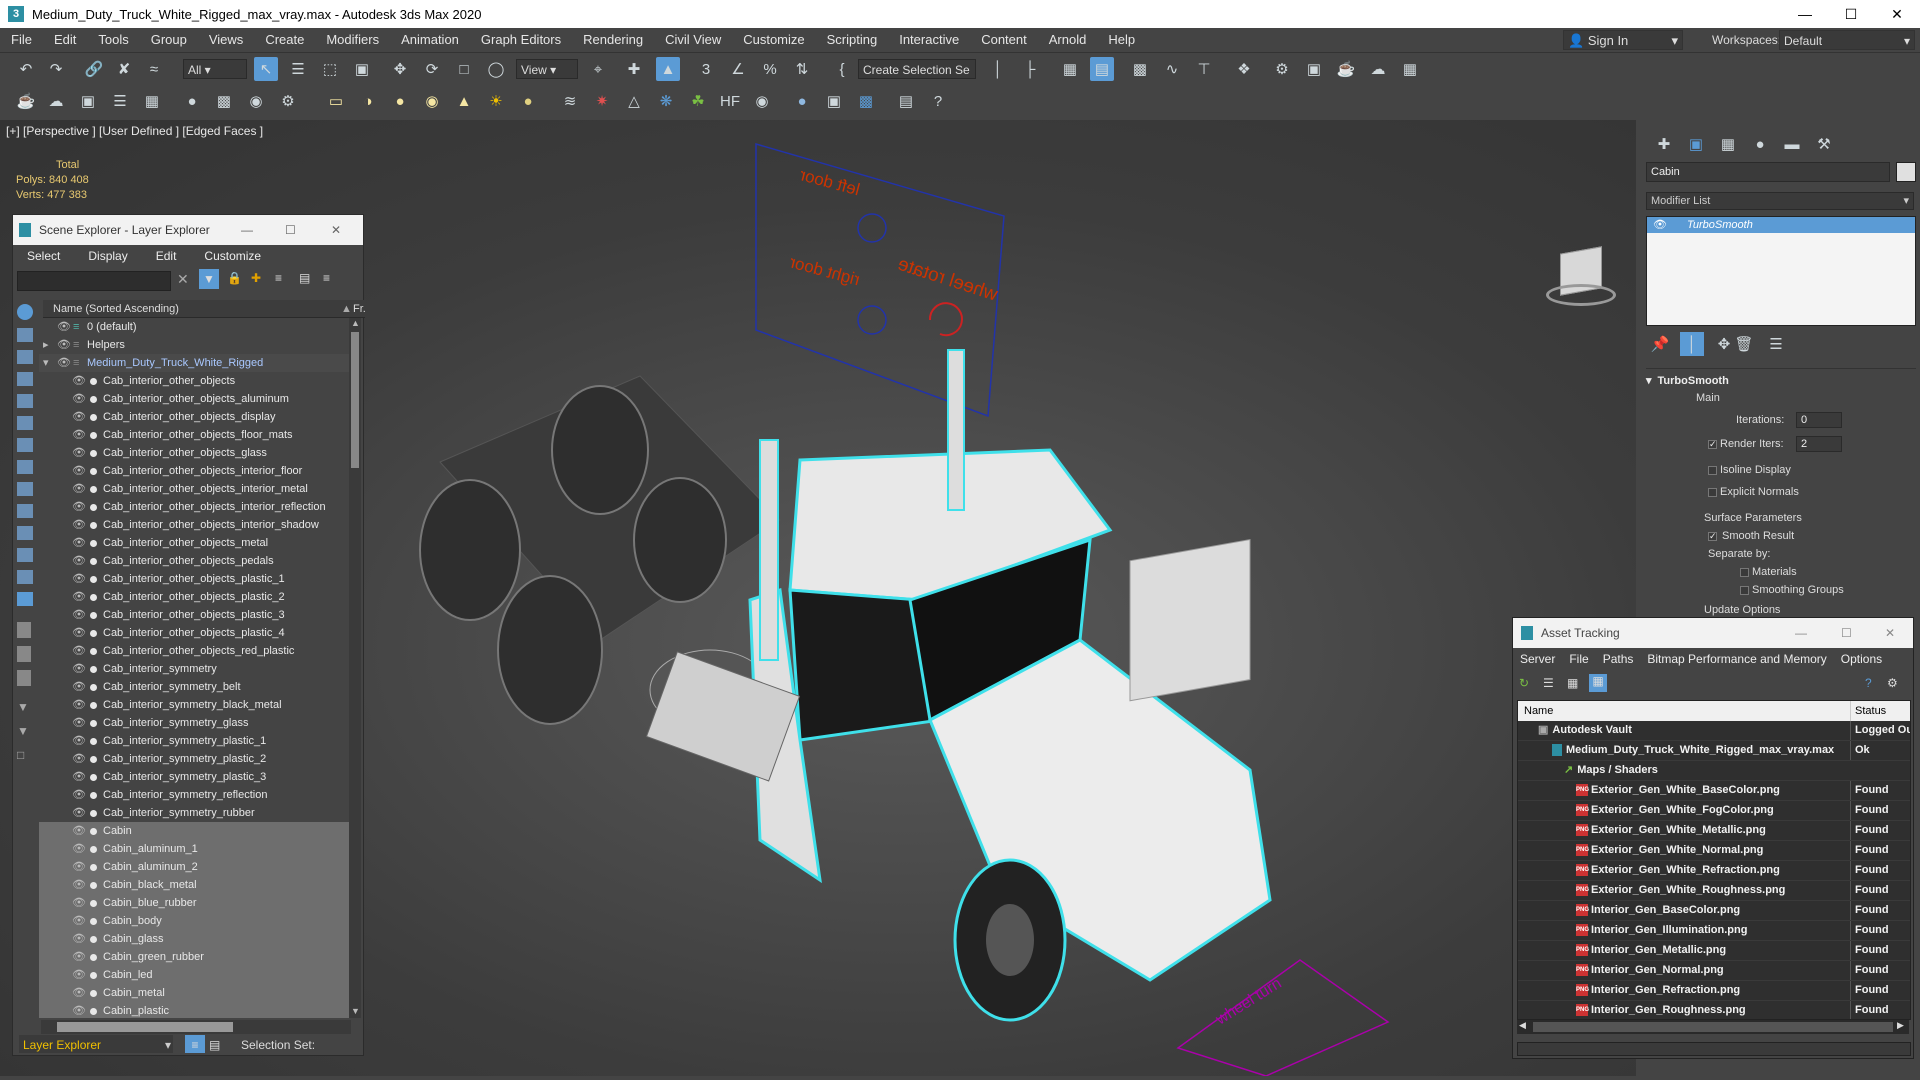  What do you see at coordinates (107, 256) in the screenshot?
I see `se-menu-display: Display` at bounding box center [107, 256].